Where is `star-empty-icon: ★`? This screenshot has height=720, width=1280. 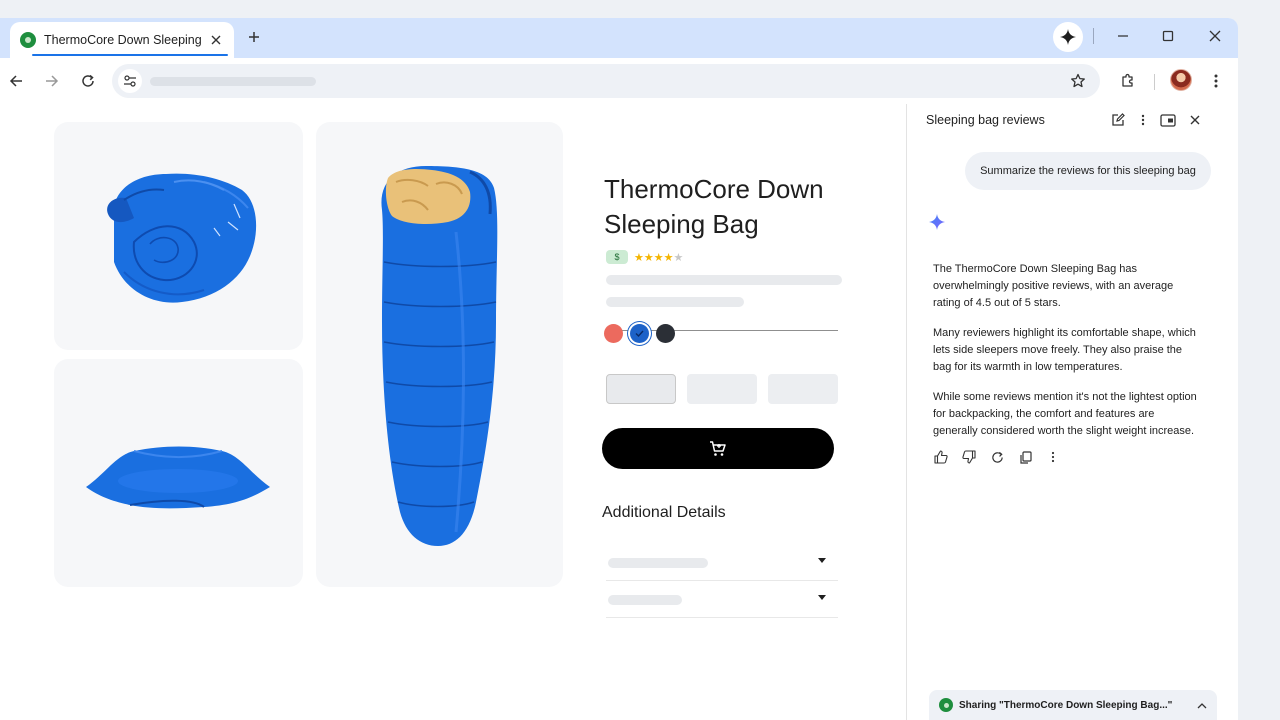 star-empty-icon: ★ is located at coordinates (678, 257).